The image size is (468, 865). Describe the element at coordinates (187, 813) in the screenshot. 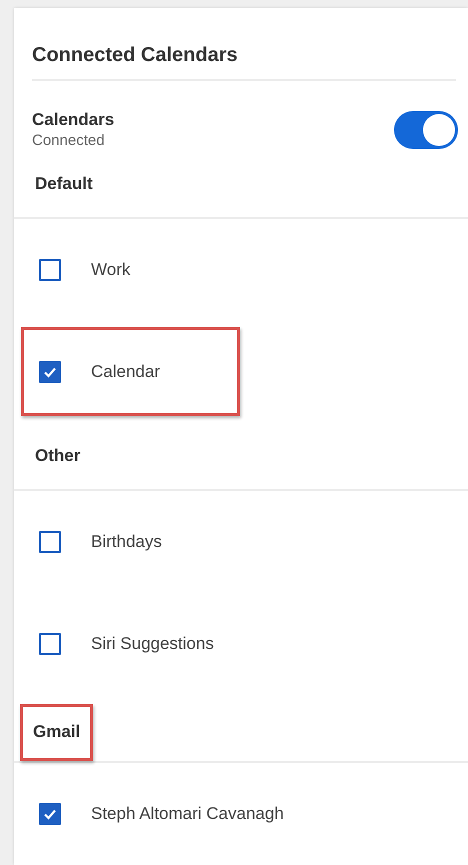

I see `calendar-label: Steph Altomari Cavanagh` at that location.